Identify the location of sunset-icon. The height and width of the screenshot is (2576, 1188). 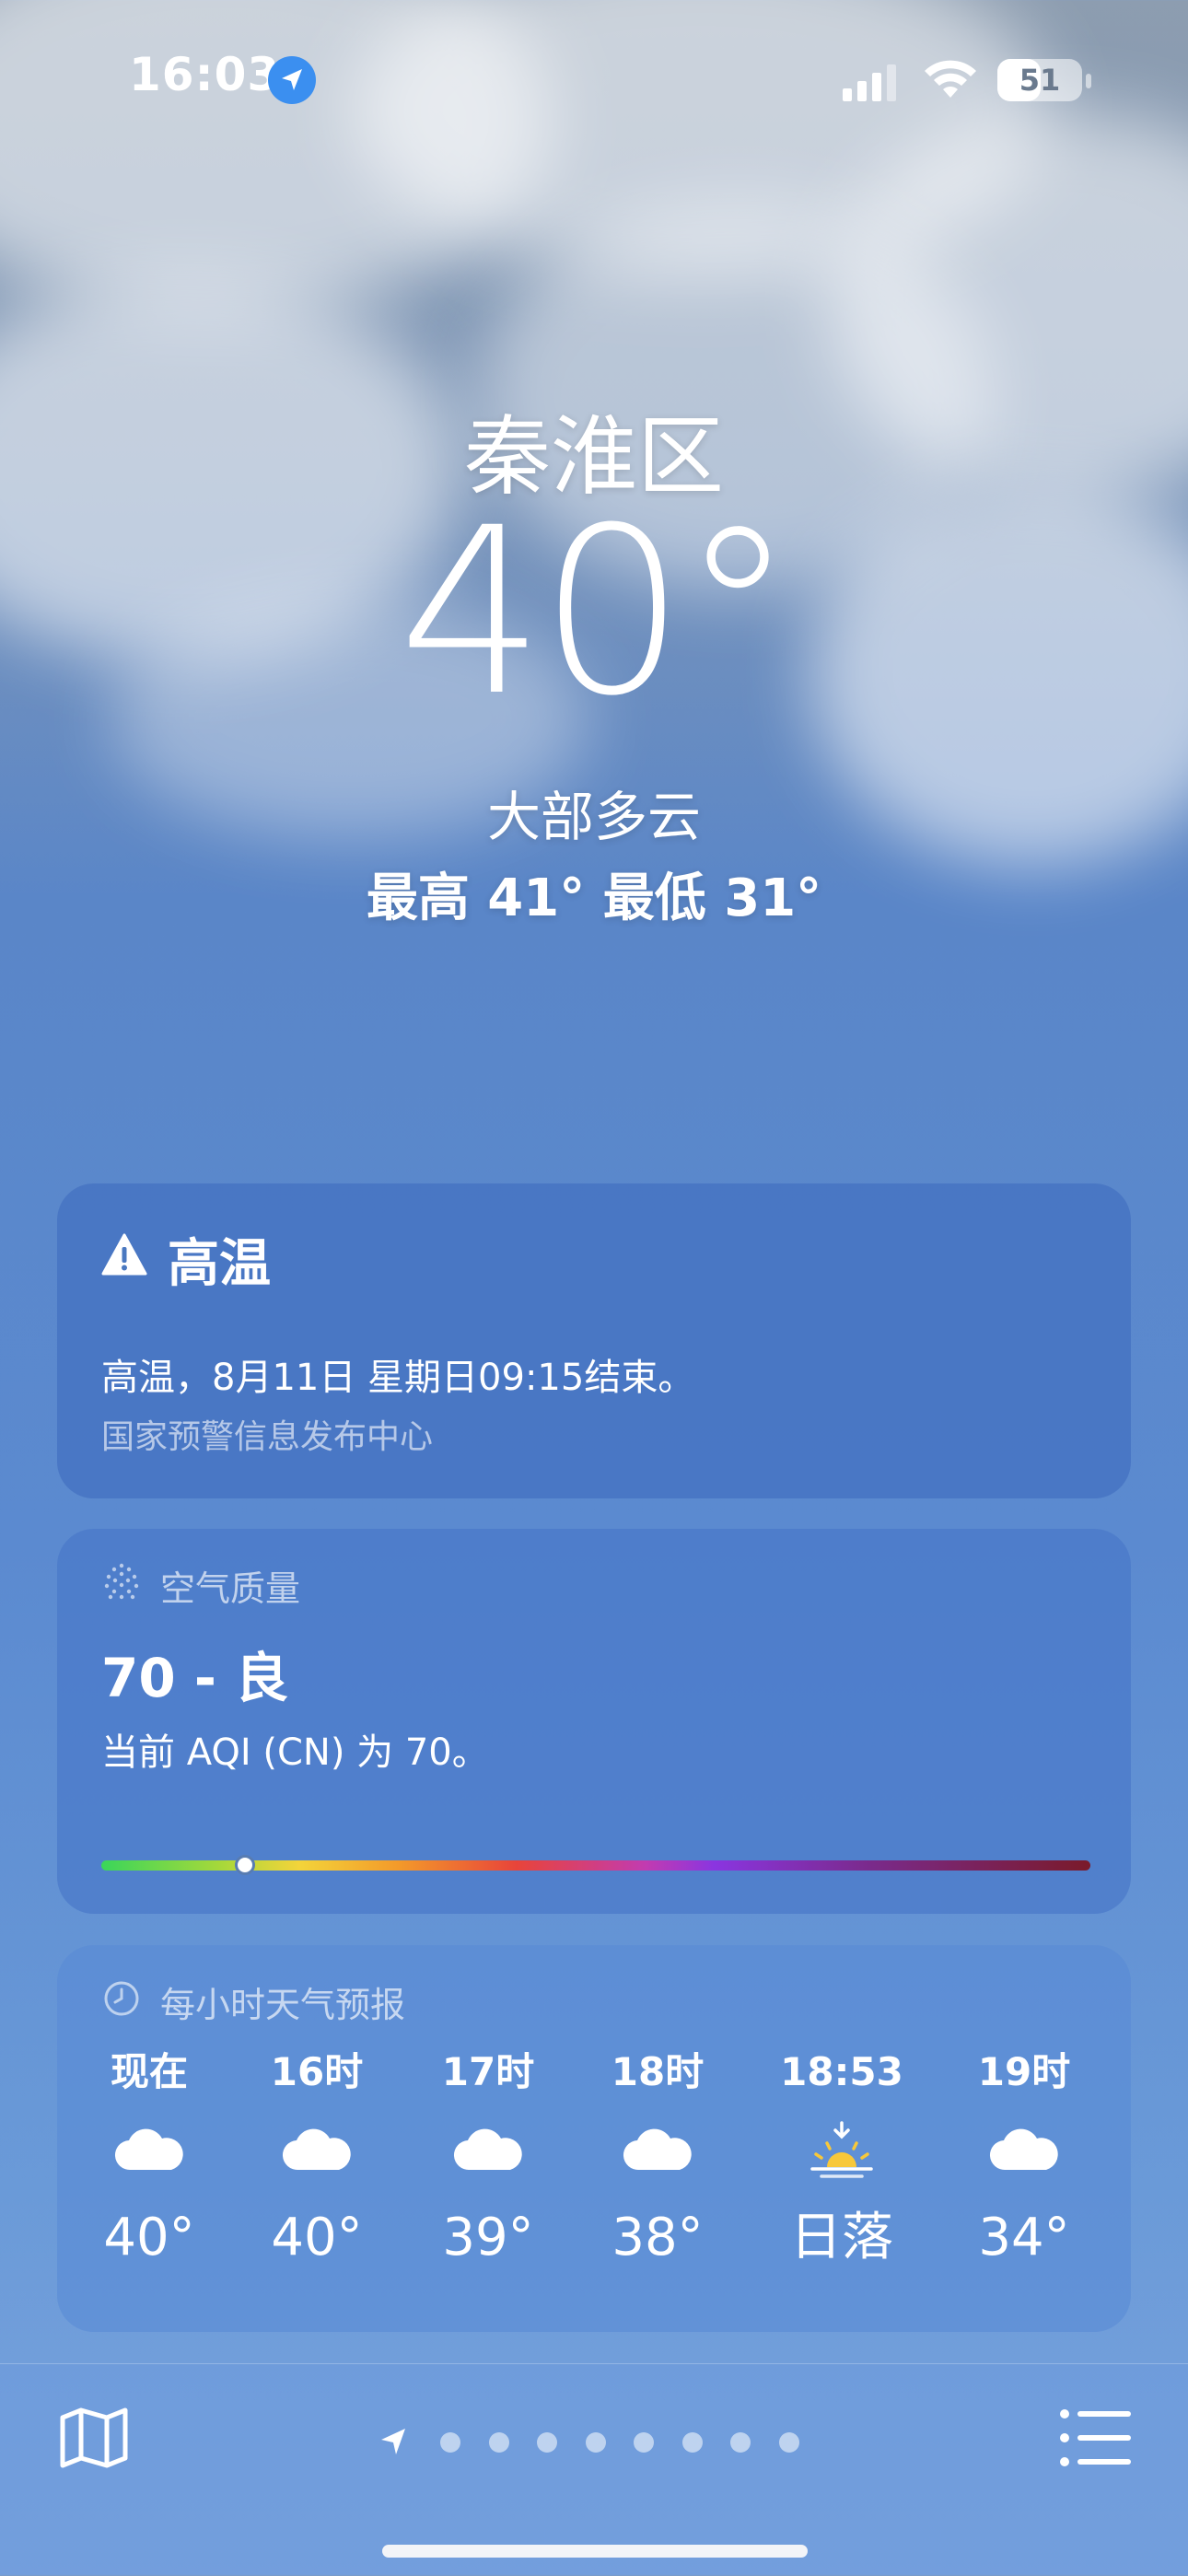
(842, 2150).